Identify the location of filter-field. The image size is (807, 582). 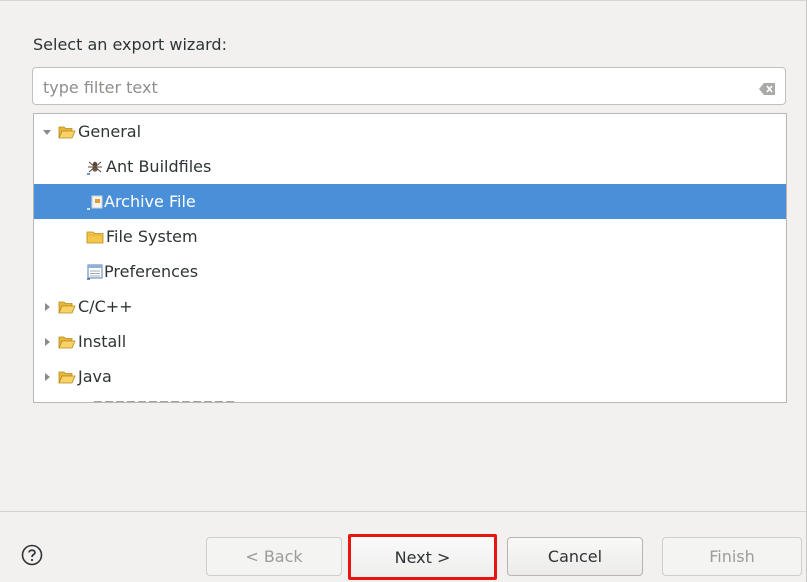
(409, 86).